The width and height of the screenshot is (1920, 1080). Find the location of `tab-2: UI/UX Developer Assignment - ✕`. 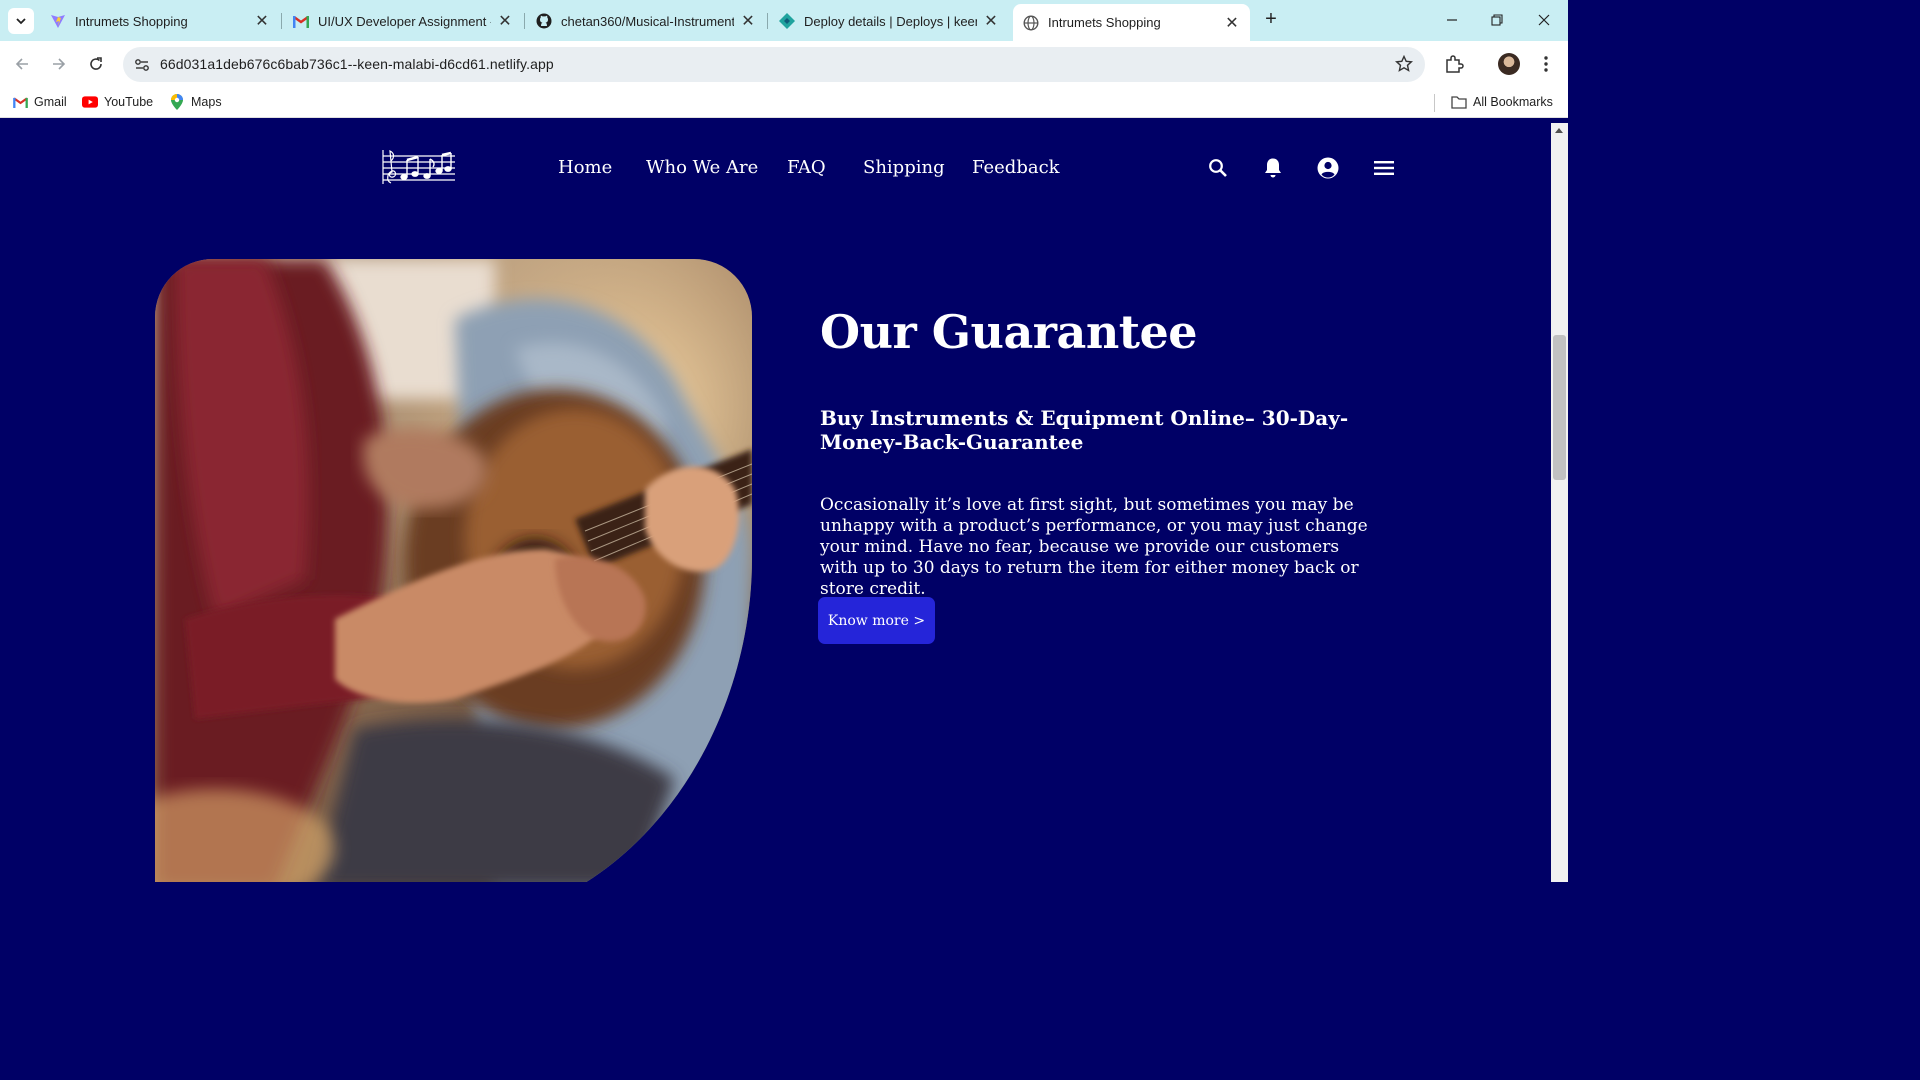

tab-2: UI/UX Developer Assignment - ✕ is located at coordinates (403, 21).